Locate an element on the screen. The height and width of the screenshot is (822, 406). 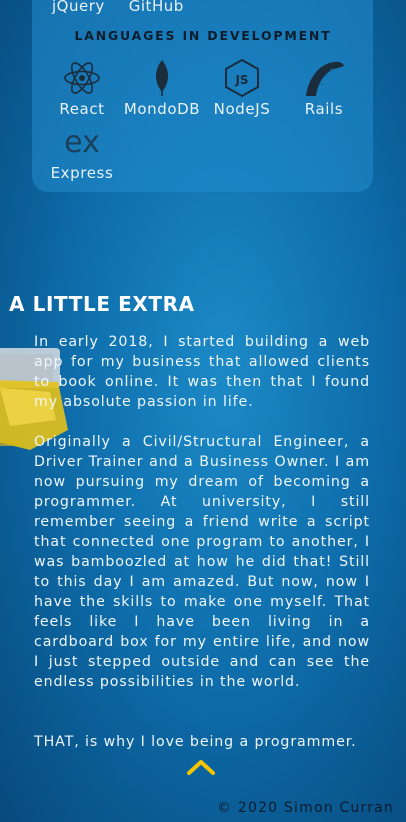
extra-title: A LITTLE EXTRA is located at coordinates (102, 304).